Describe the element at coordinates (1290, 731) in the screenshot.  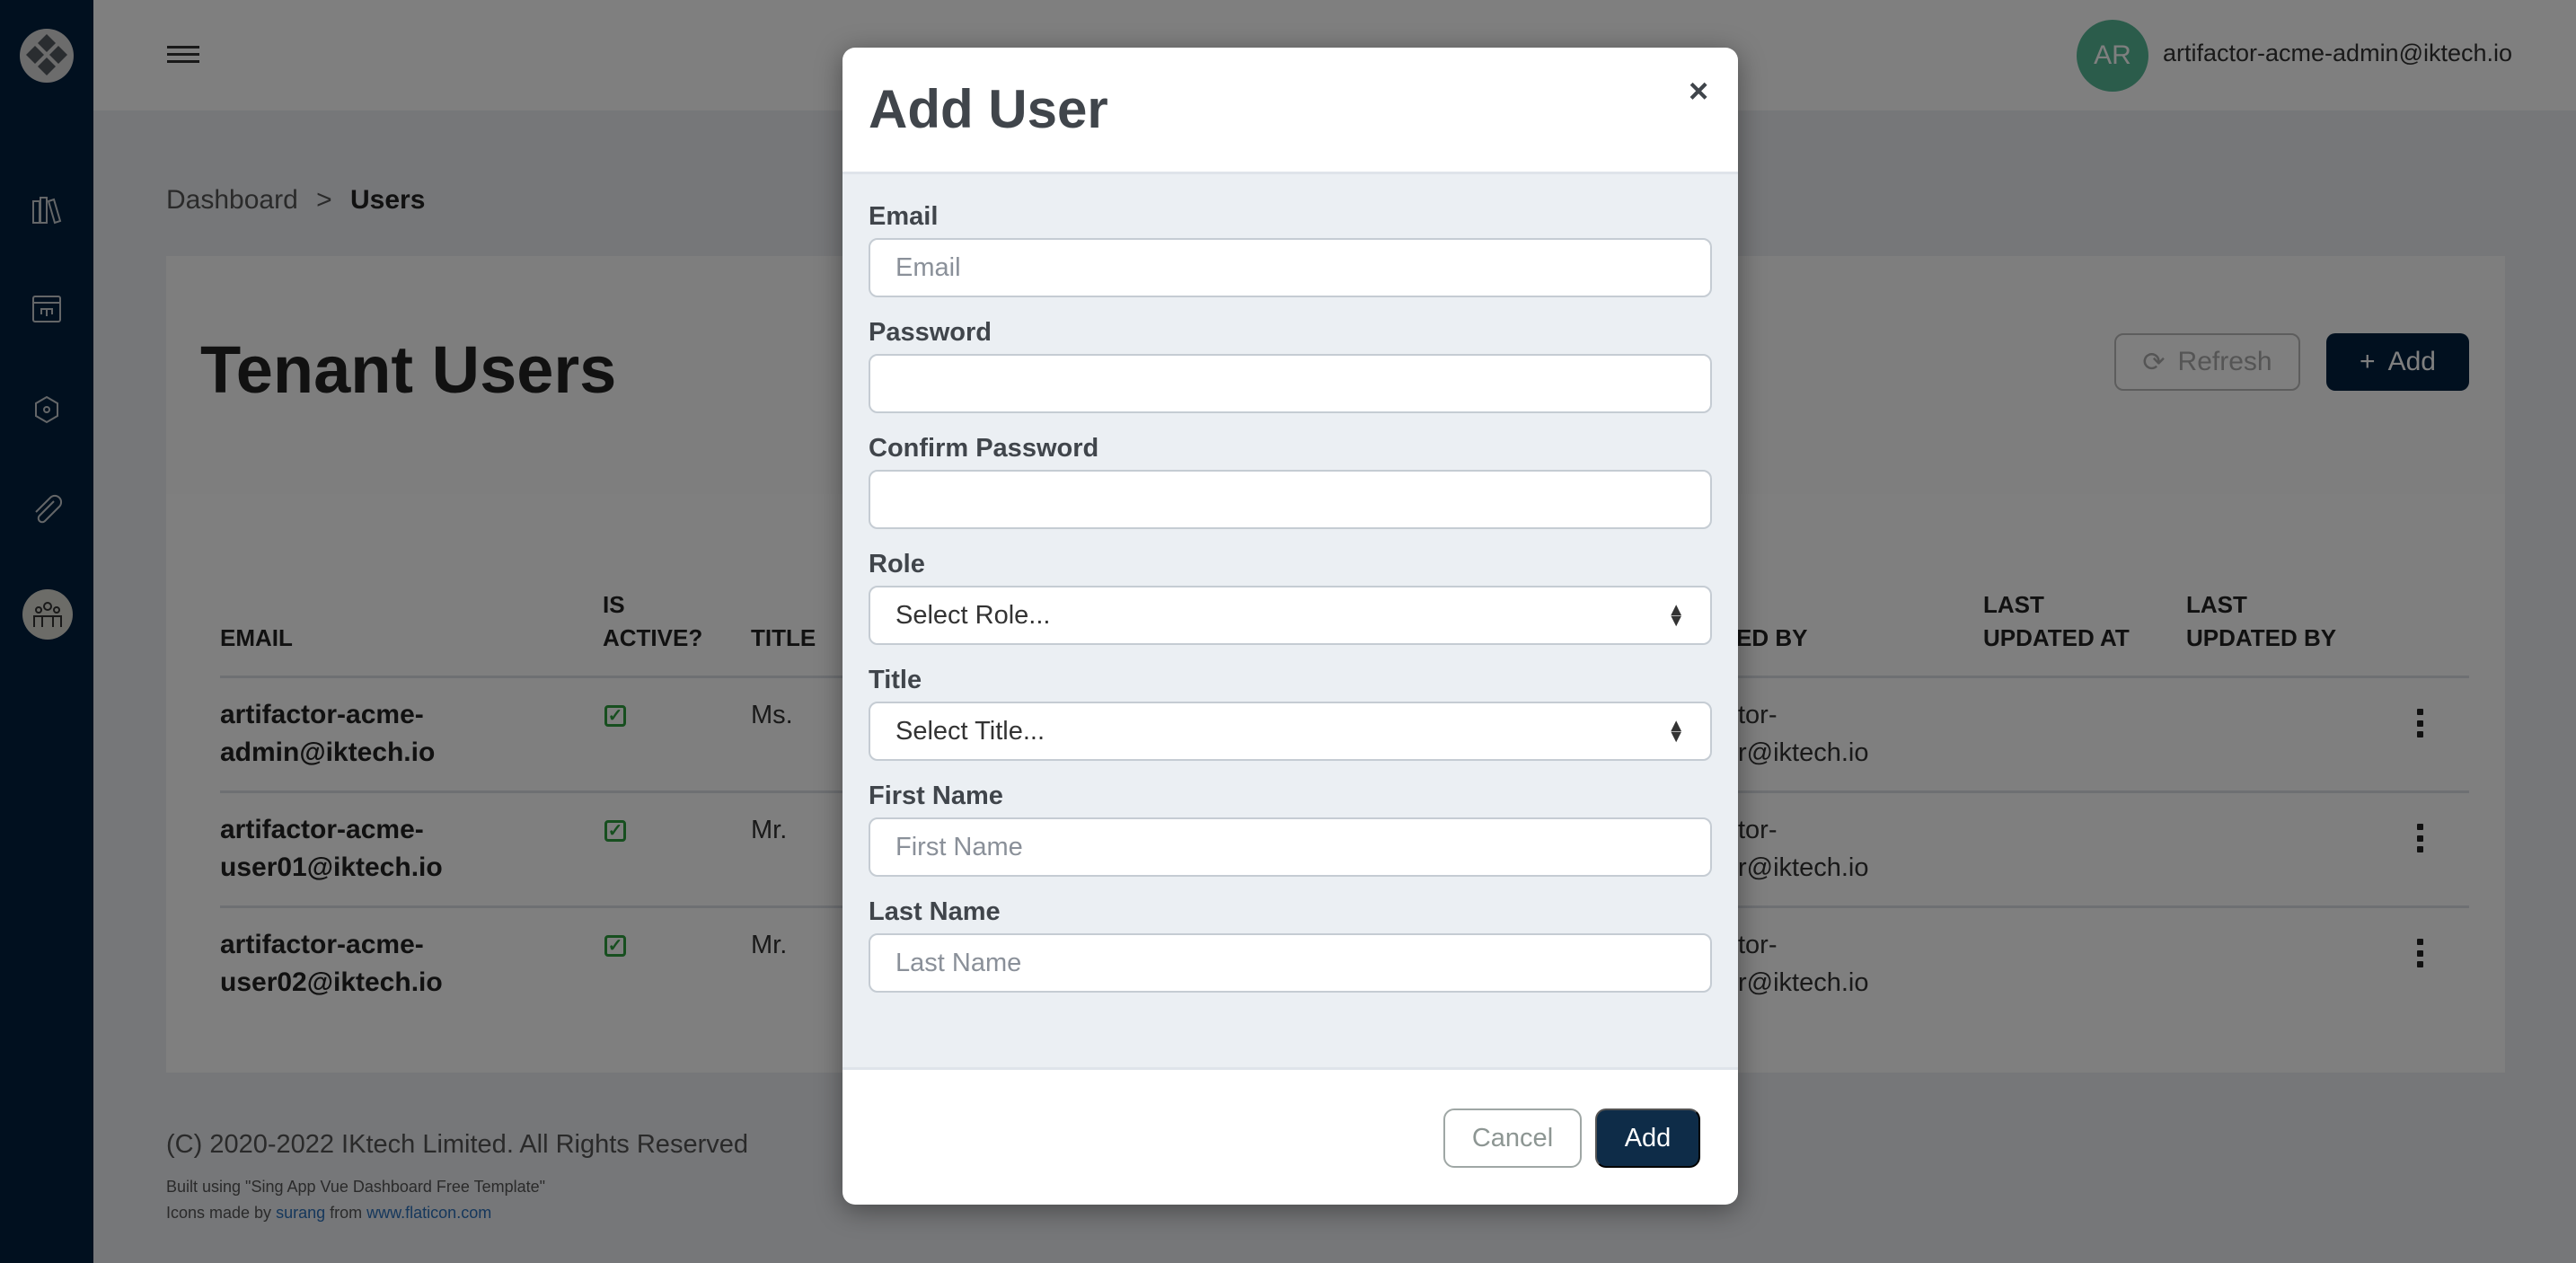
I see `title-select: Select Title... ▲ ▼` at that location.